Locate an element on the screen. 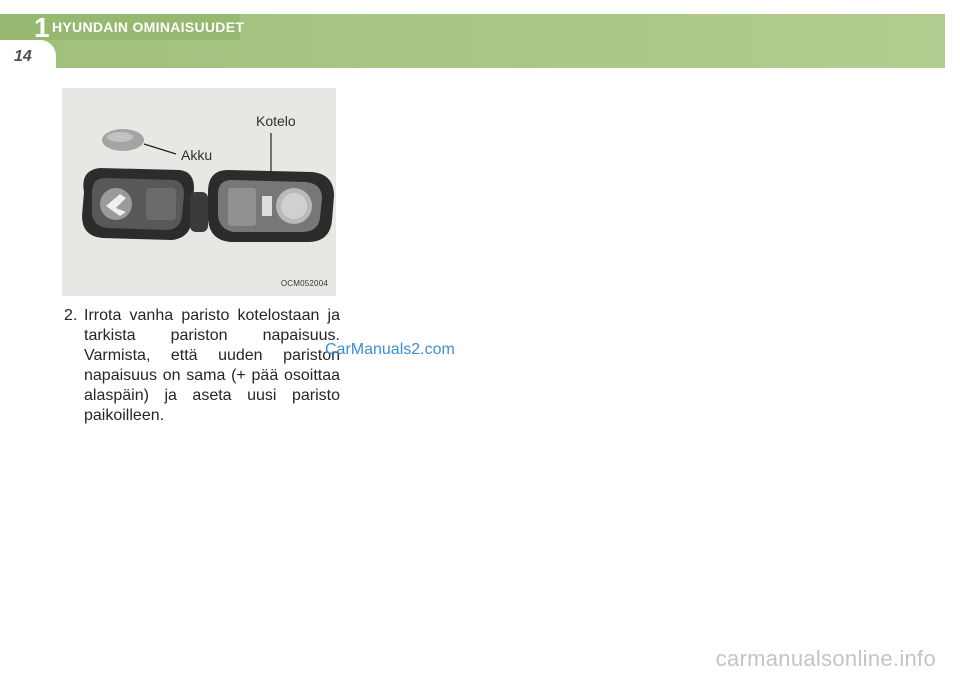 Image resolution: width=960 pixels, height=677 pixels. figure-code: OCM052004 is located at coordinates (304, 283).